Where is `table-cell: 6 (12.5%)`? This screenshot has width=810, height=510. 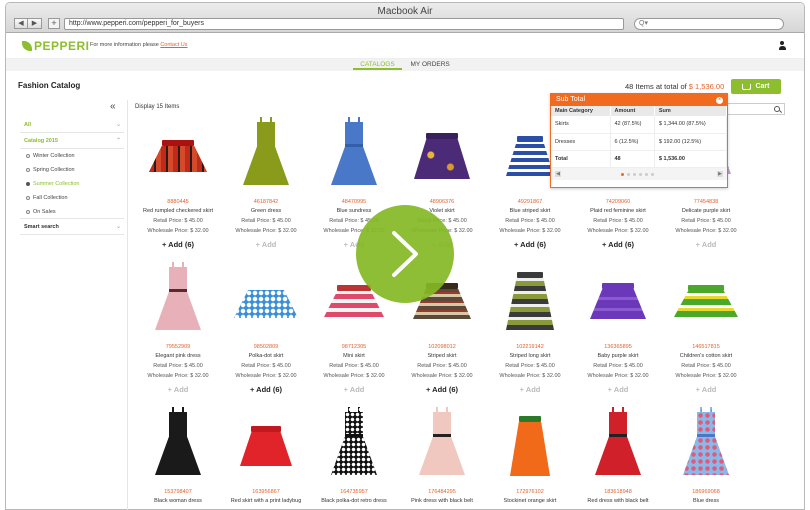 table-cell: 6 (12.5%) is located at coordinates (632, 142).